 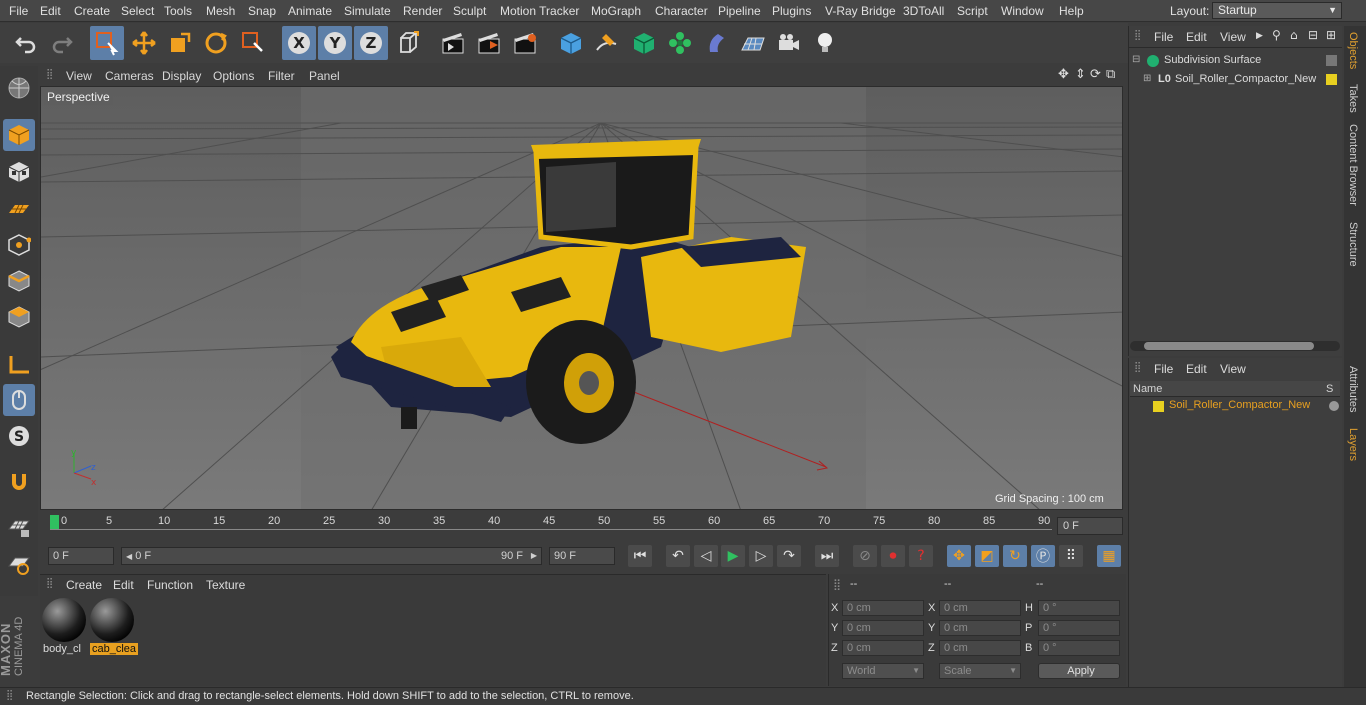 What do you see at coordinates (1109, 556) in the screenshot?
I see `timeline-window-button: ▦` at bounding box center [1109, 556].